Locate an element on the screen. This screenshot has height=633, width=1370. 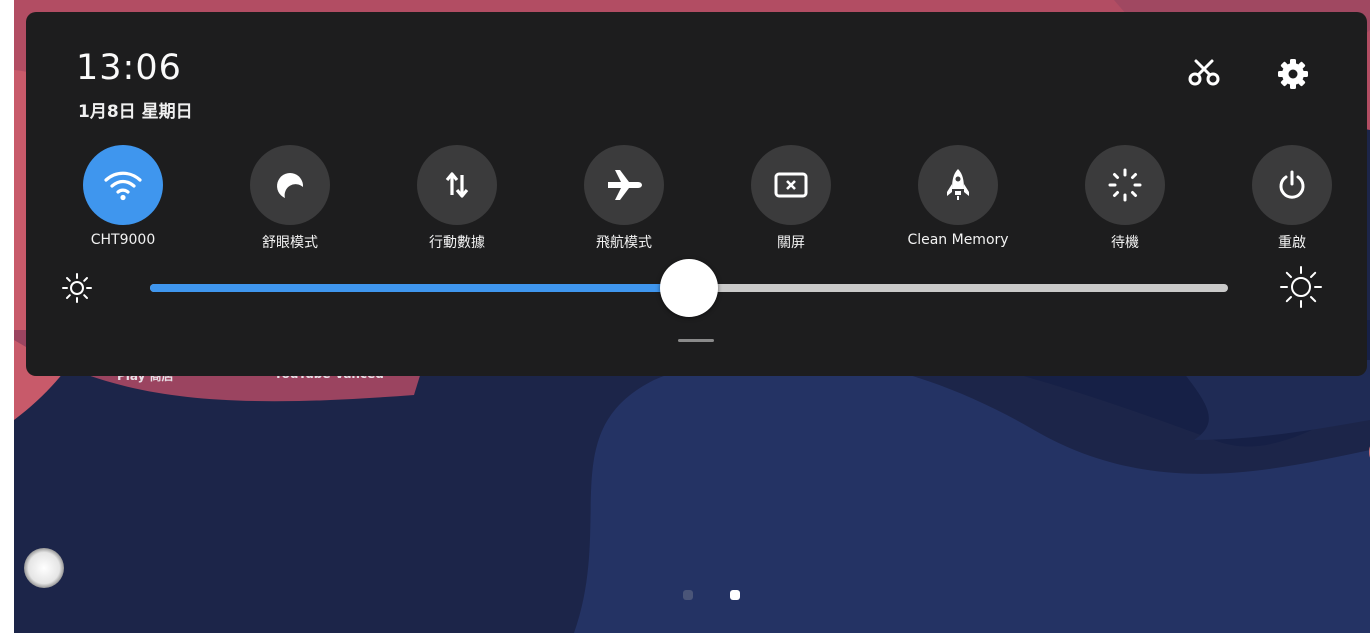
tile-screen-off: 關屏 is located at coordinates (791, 200).